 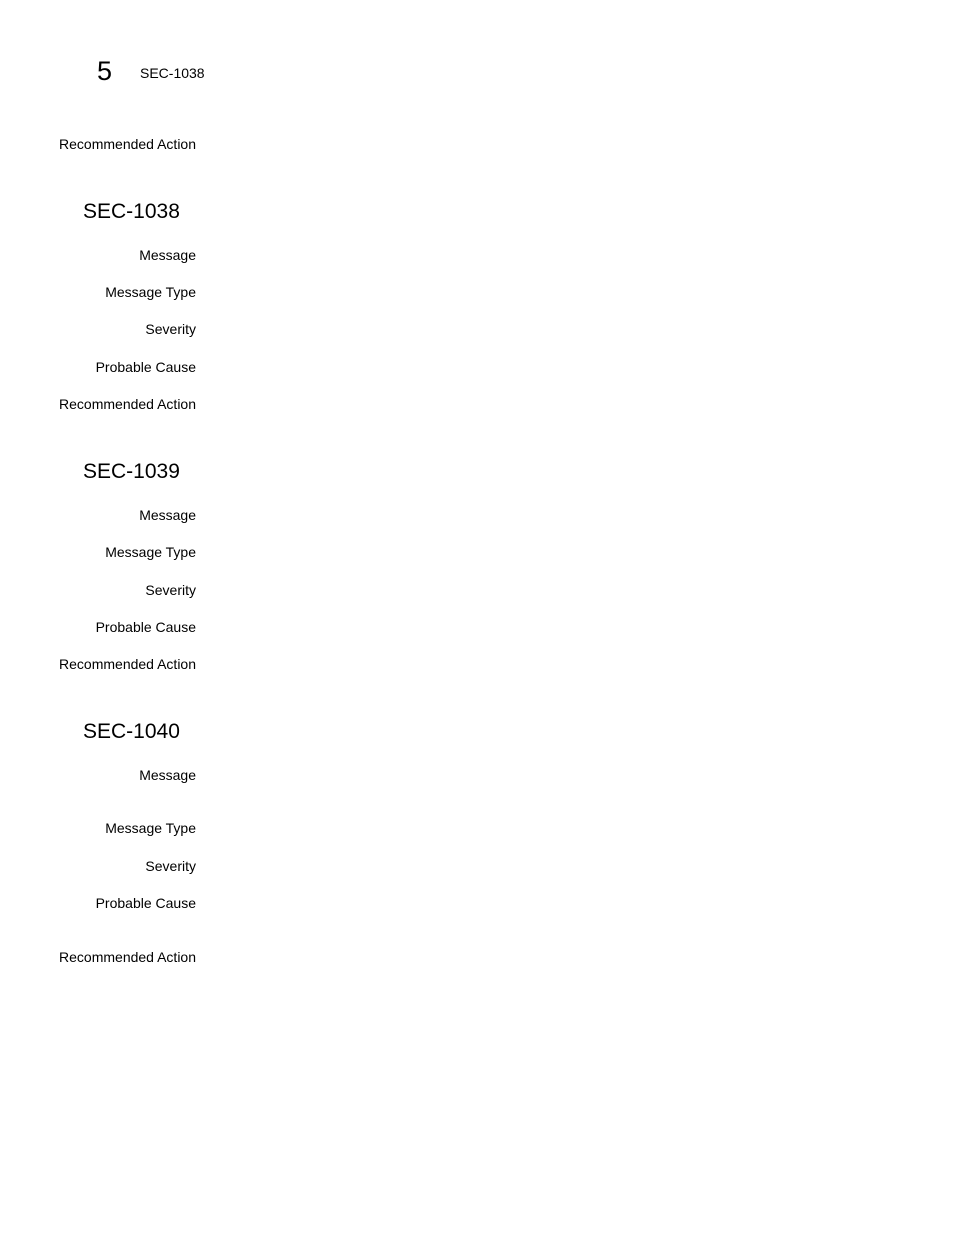 I want to click on section-title: SEC-1038, so click(x=131, y=211).